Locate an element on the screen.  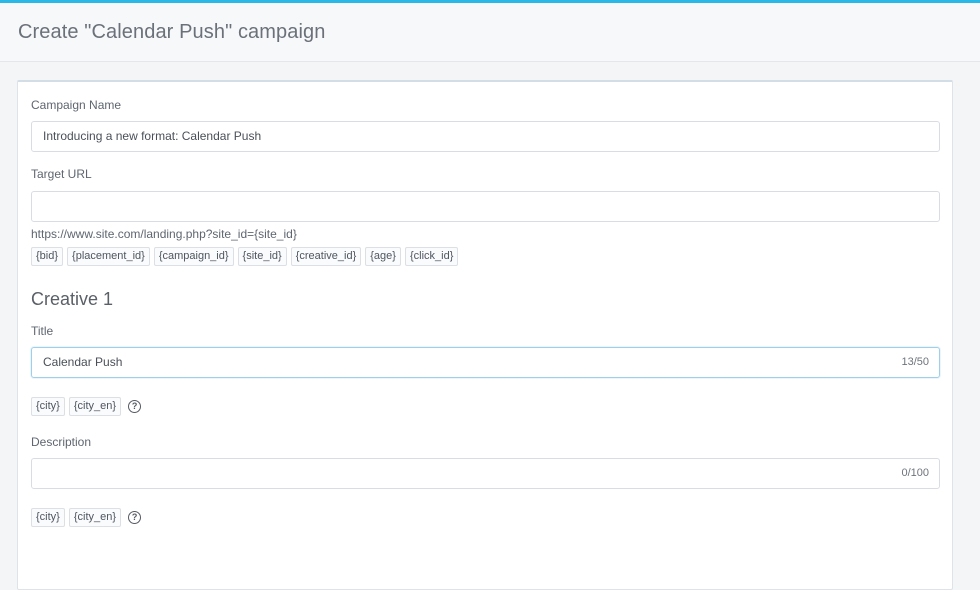
title-value: Calendar Push is located at coordinates (83, 362).